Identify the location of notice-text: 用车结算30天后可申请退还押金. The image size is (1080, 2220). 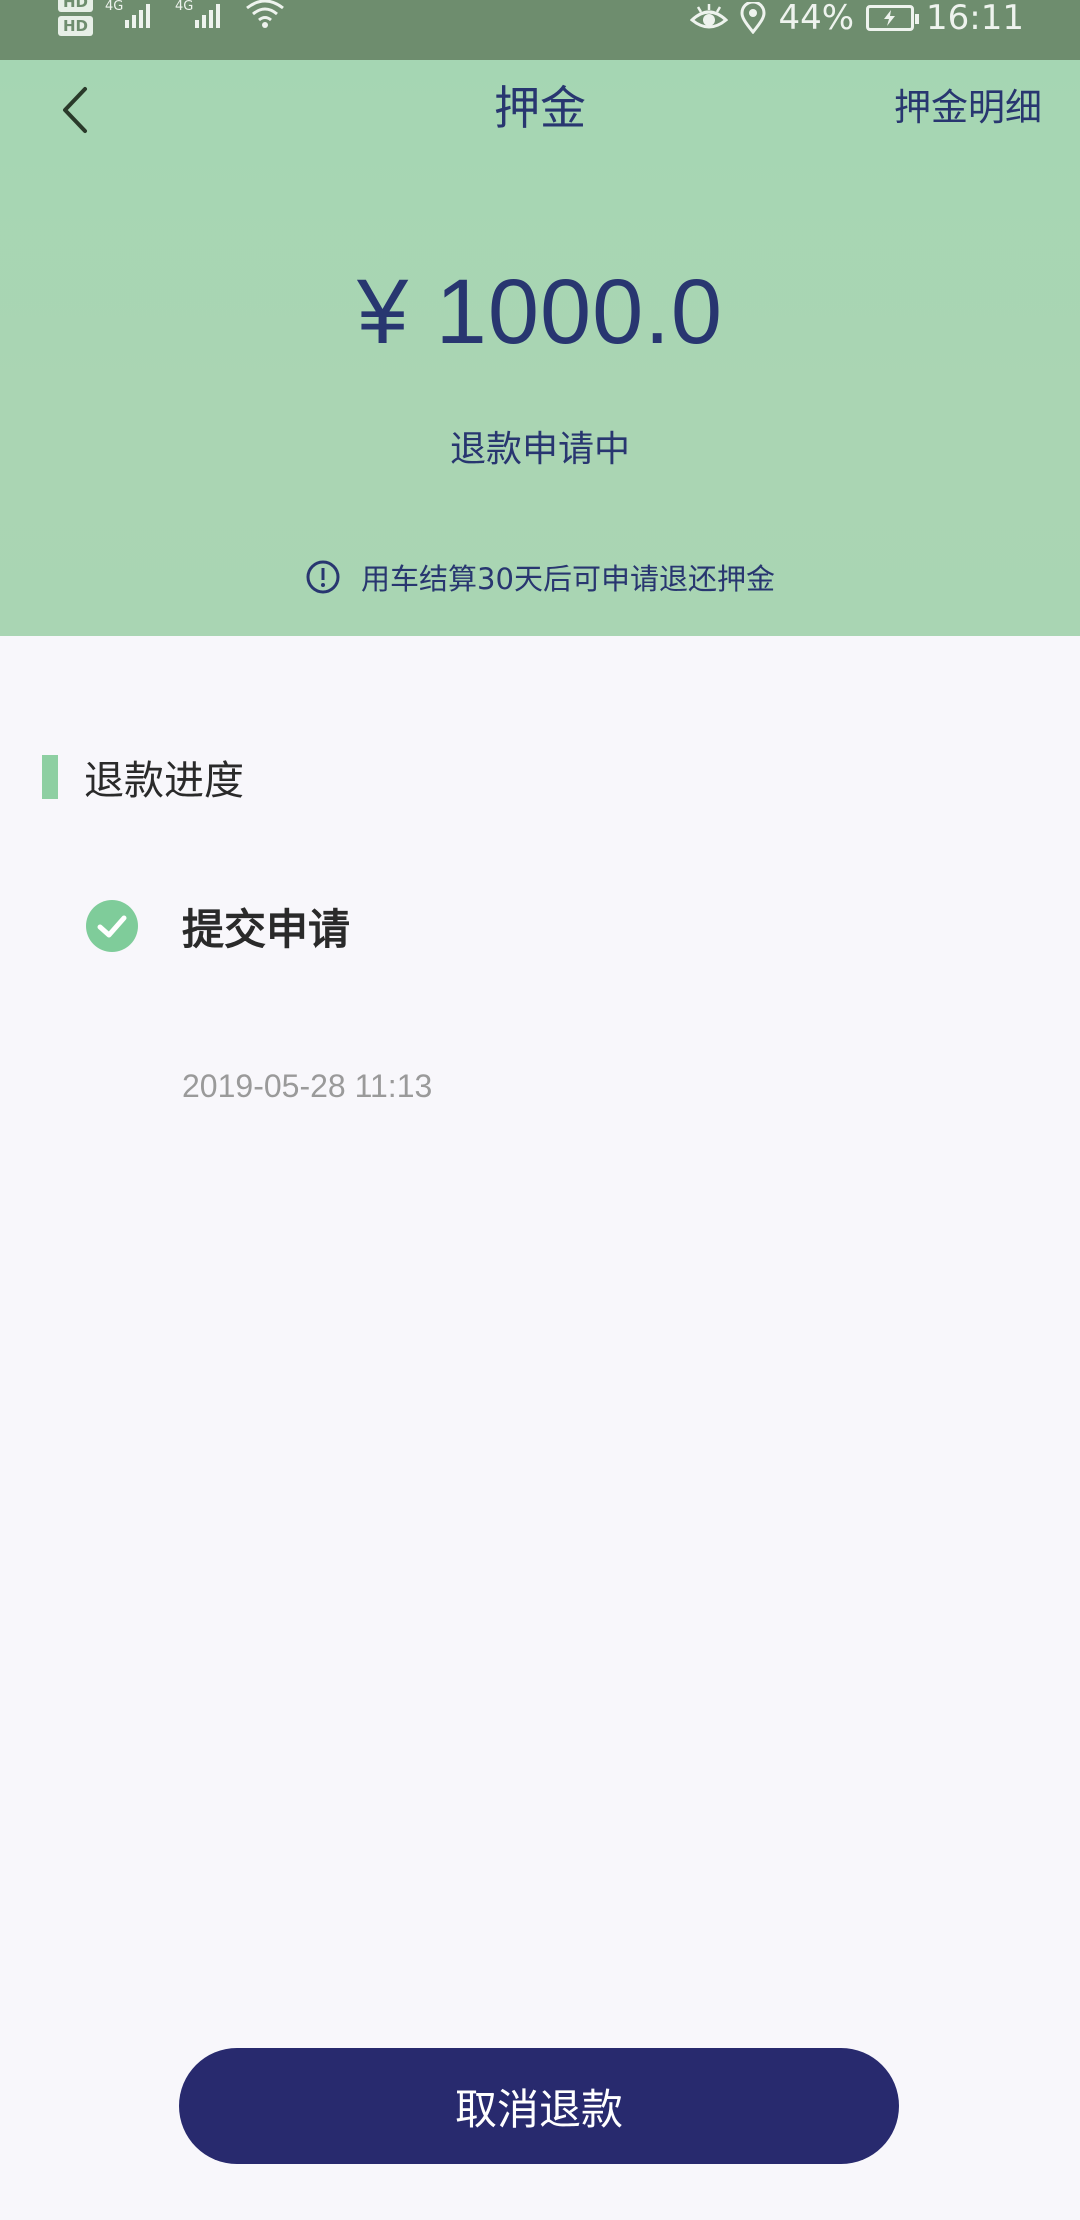
(568, 579).